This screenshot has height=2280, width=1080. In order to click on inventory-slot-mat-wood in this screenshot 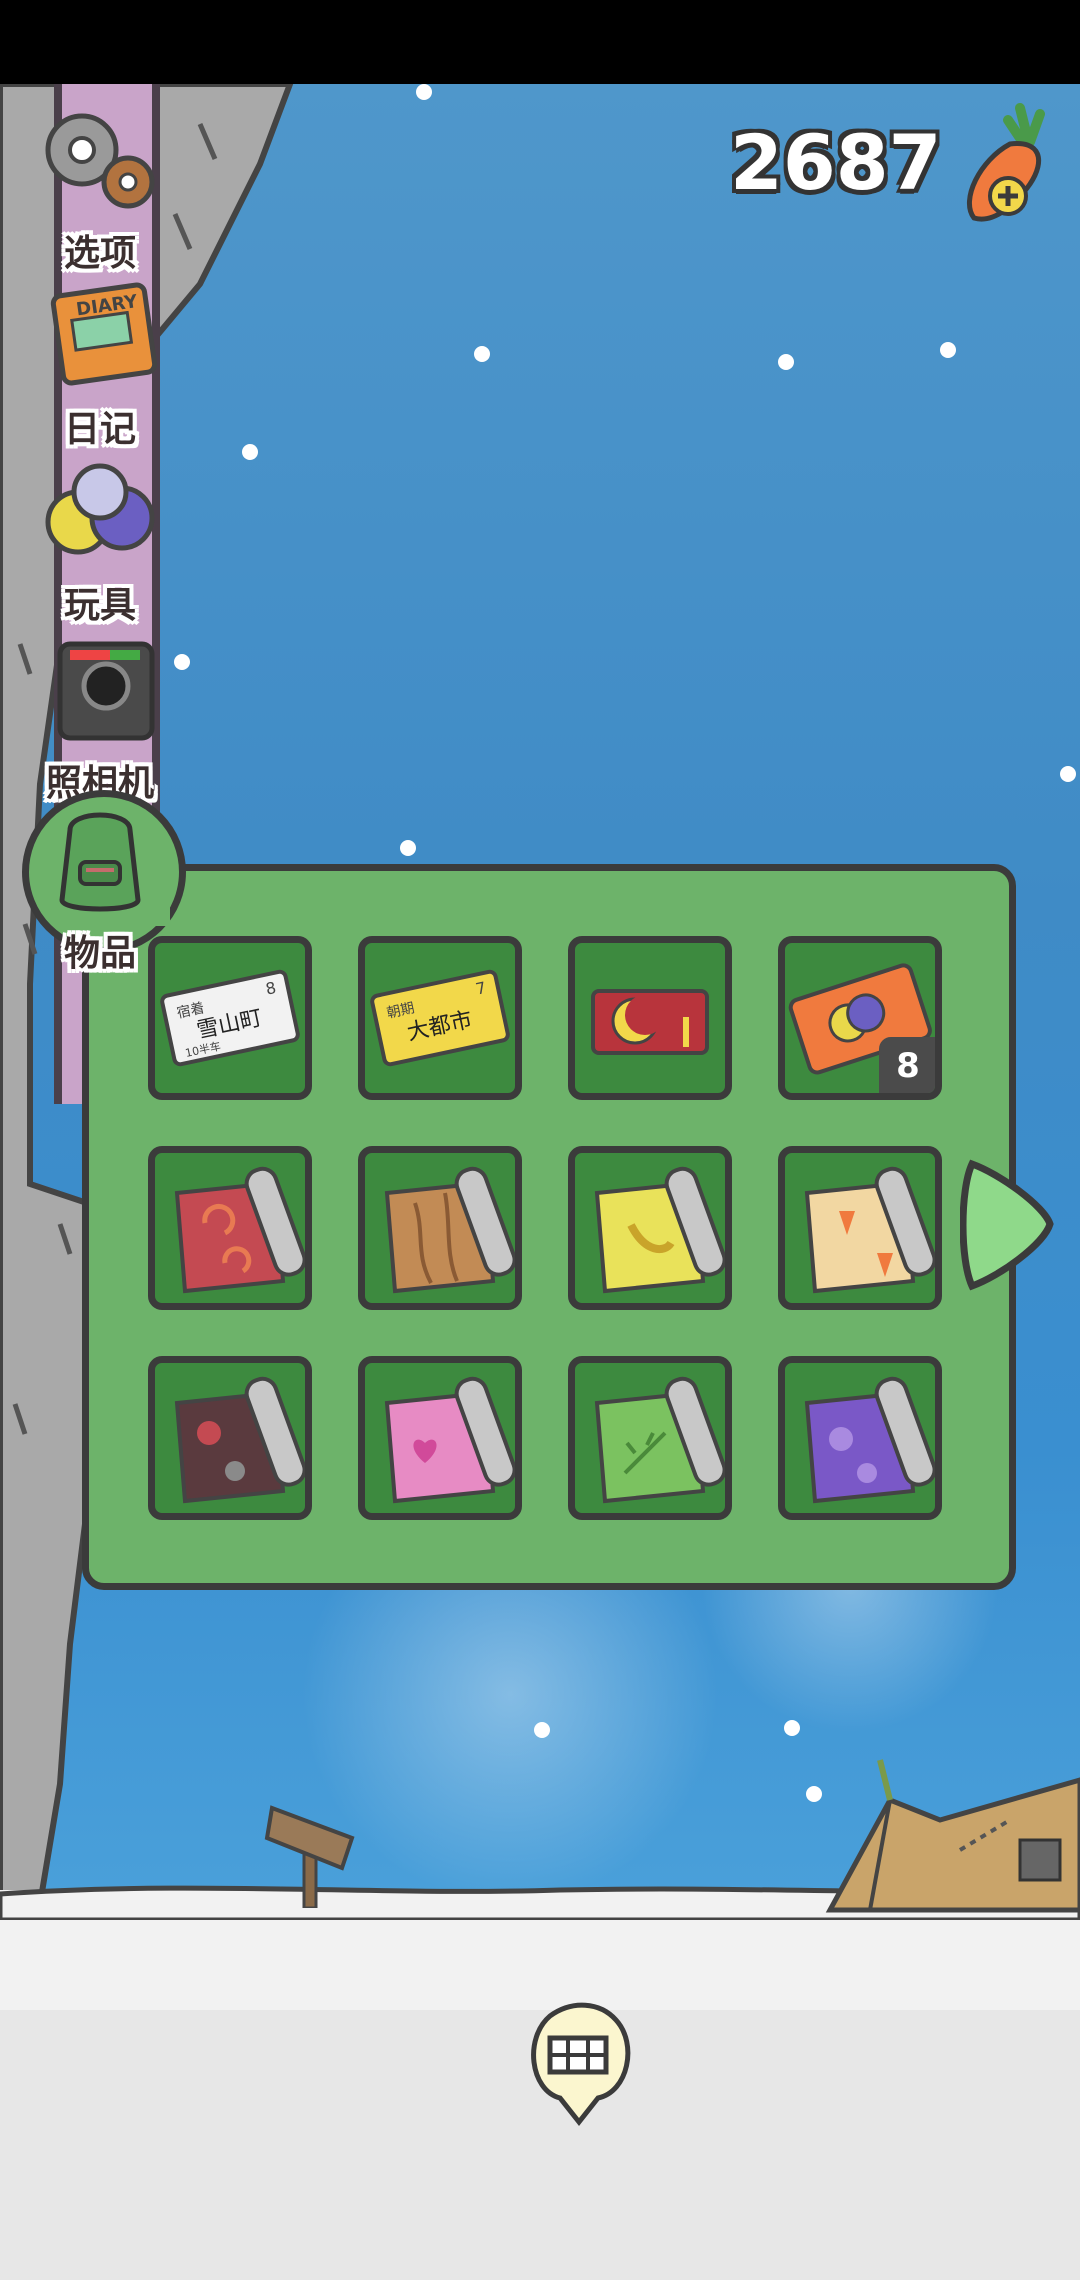, I will do `click(440, 1228)`.